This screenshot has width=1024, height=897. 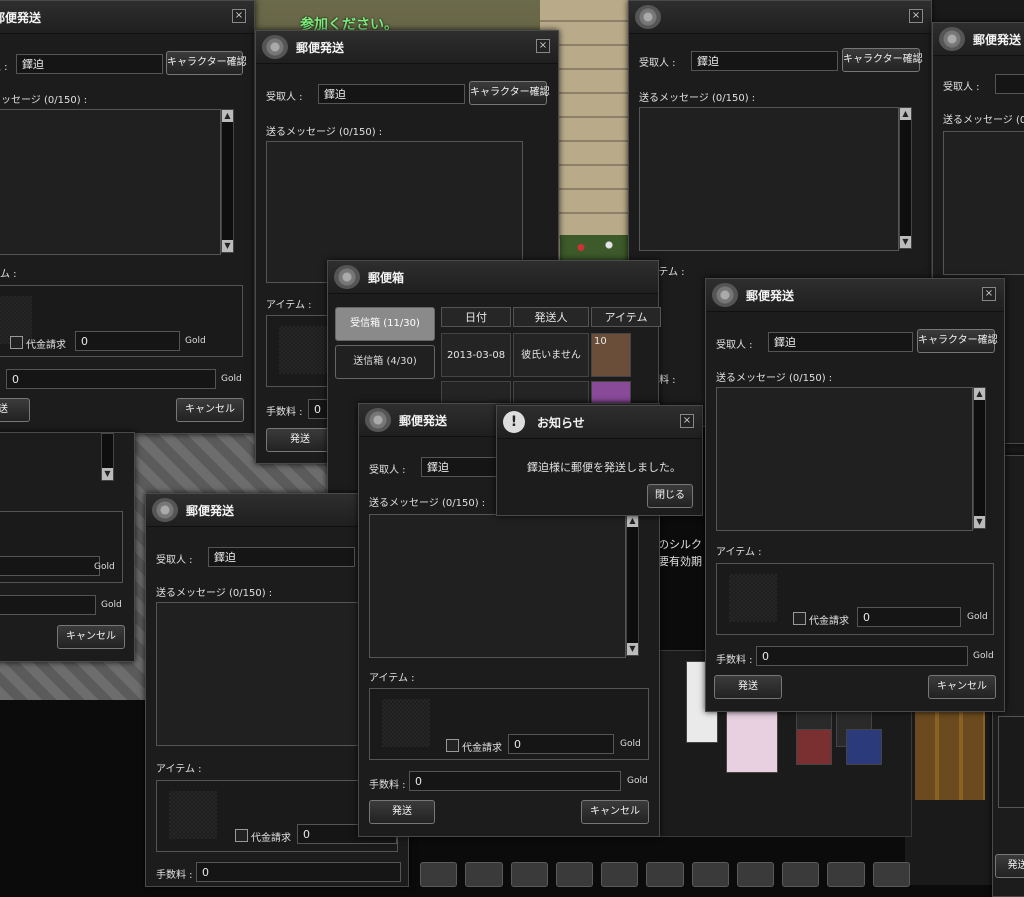 What do you see at coordinates (599, 422) in the screenshot?
I see `window-titlebar: ! お知らせ ×` at bounding box center [599, 422].